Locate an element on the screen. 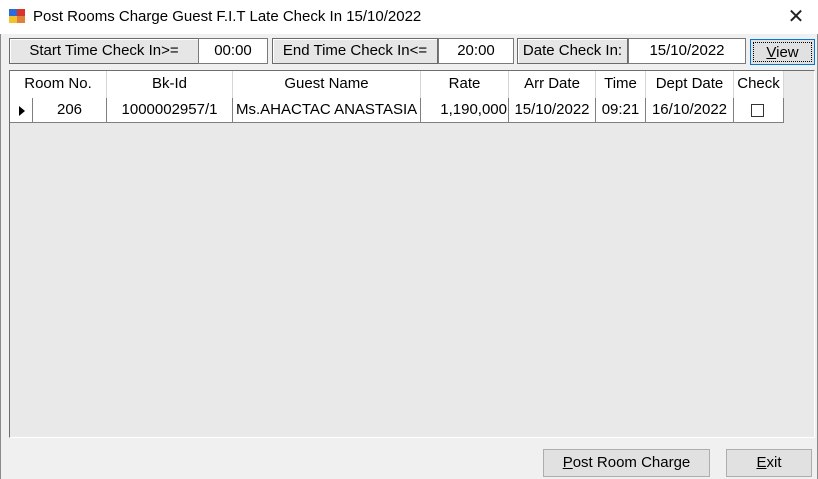  app-window-icon is located at coordinates (17, 16).